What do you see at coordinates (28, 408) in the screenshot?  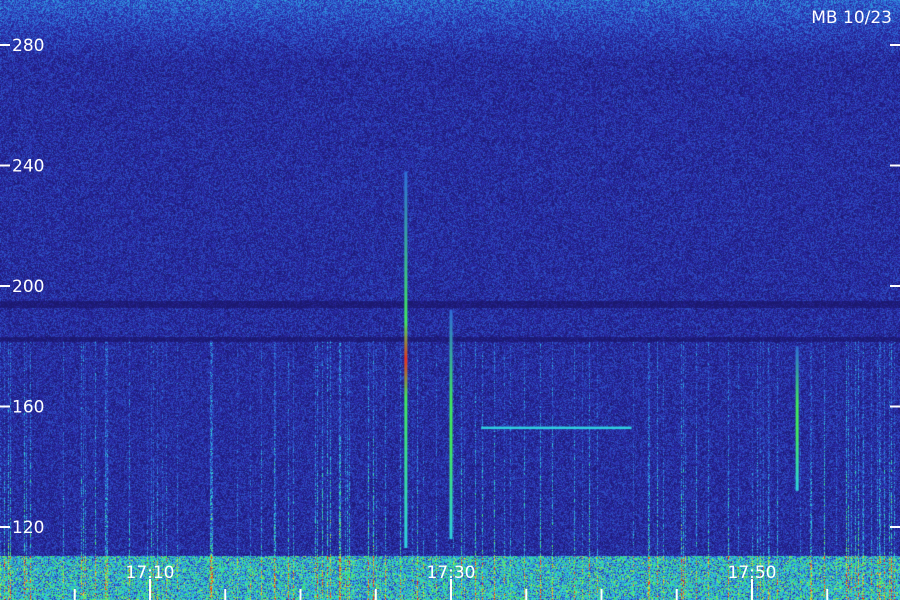 I see `y-tick-label: 160` at bounding box center [28, 408].